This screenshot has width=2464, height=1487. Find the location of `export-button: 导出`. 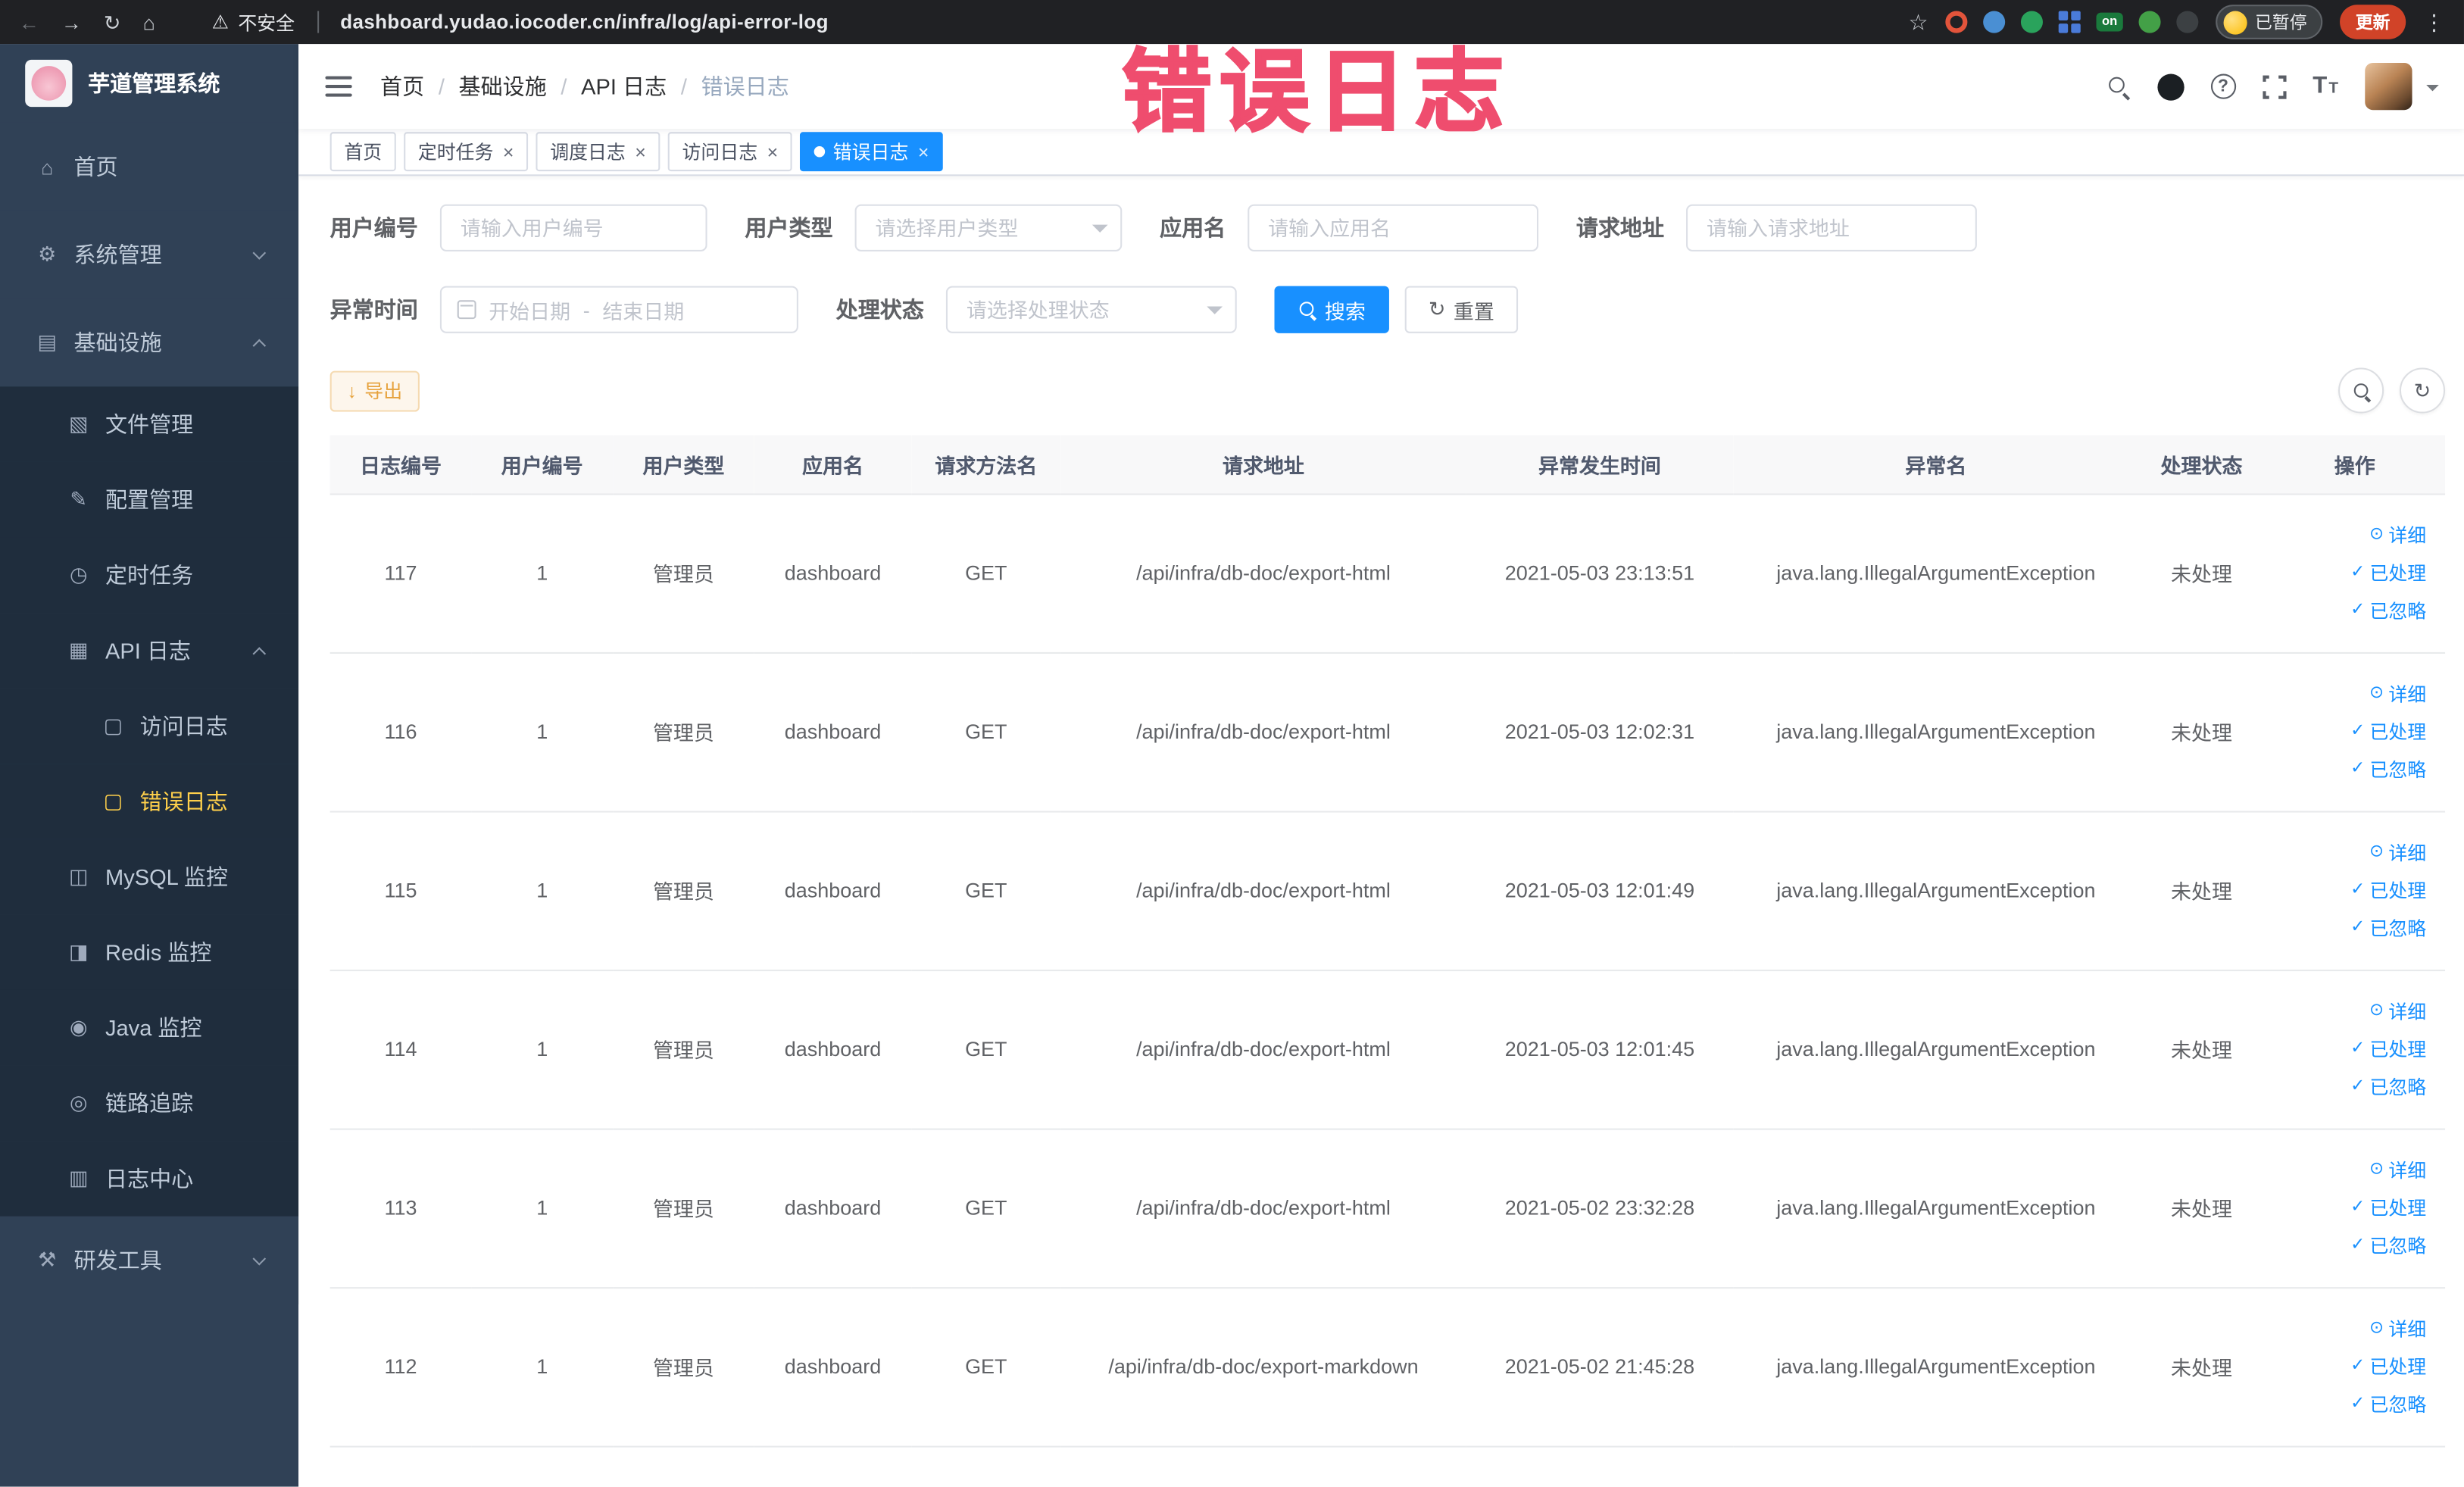

export-button: 导出 is located at coordinates (374, 390).